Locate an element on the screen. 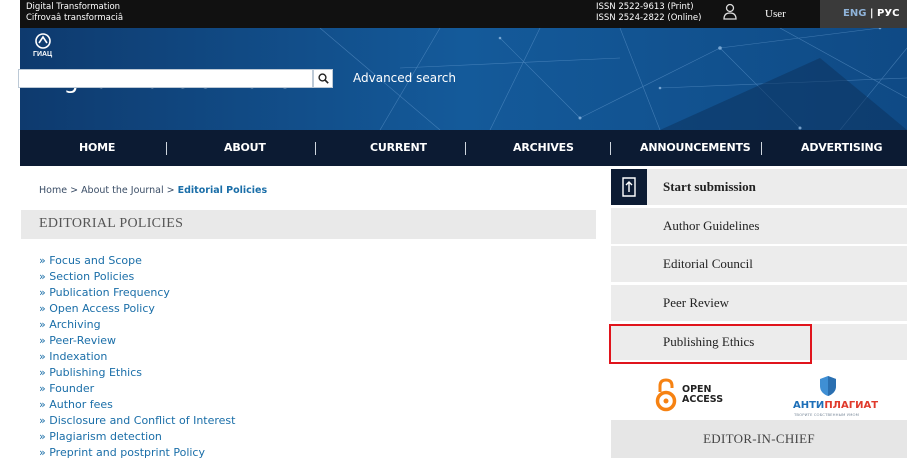 This screenshot has width=907, height=458. upload-document-icon is located at coordinates (629, 187).